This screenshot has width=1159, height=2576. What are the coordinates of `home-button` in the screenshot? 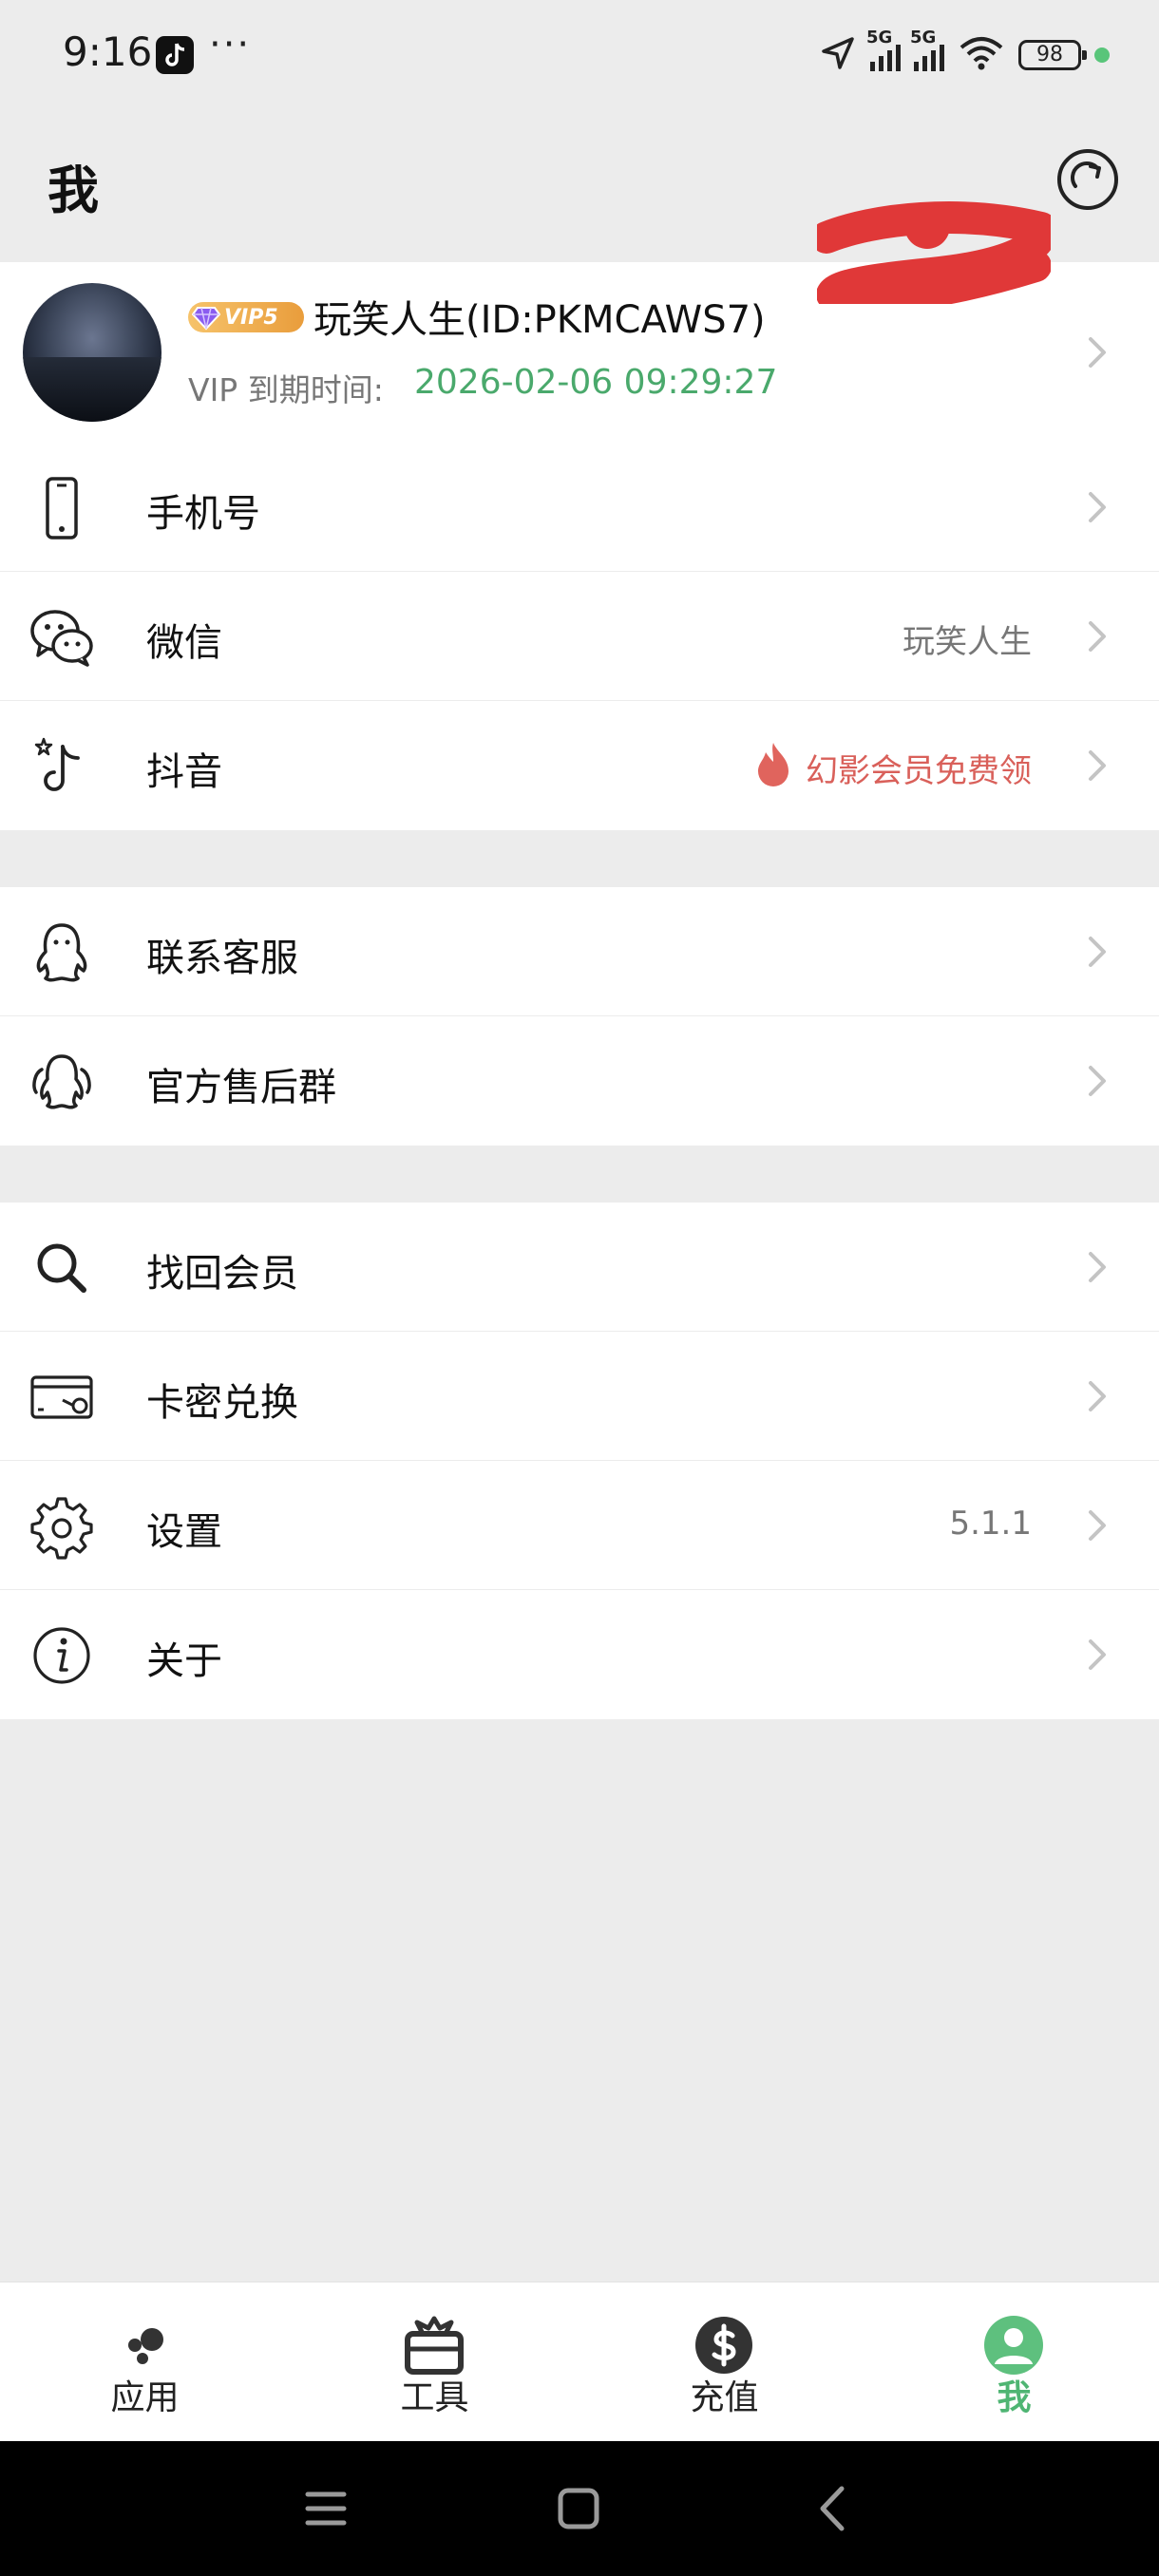 It's located at (578, 2508).